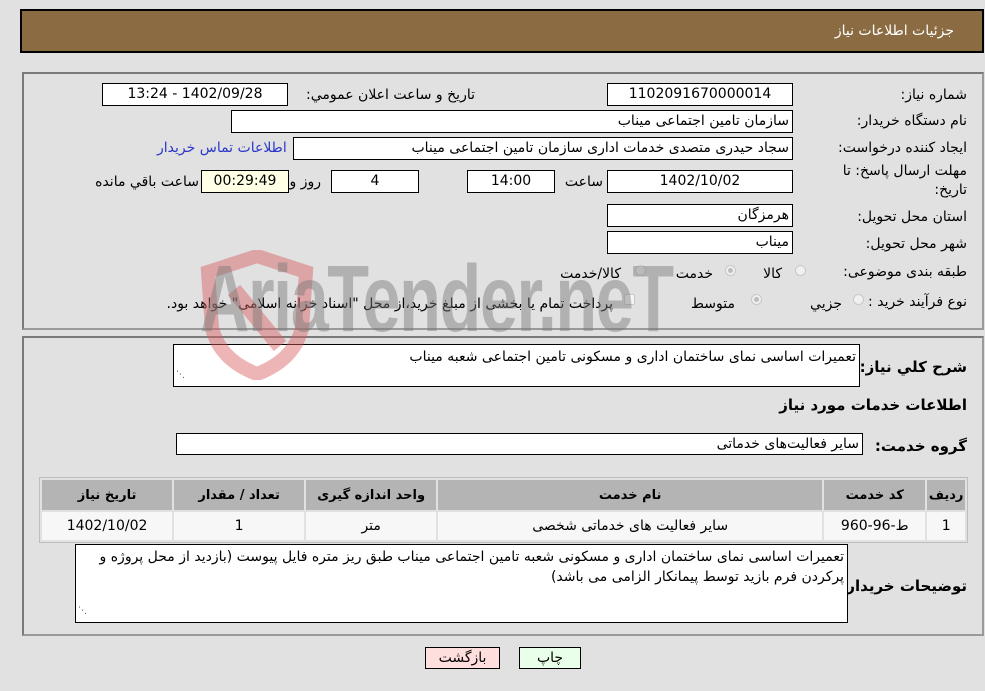 The image size is (985, 691). What do you see at coordinates (371, 495) in the screenshot?
I see `col-unit: واحد اندازه گیری` at bounding box center [371, 495].